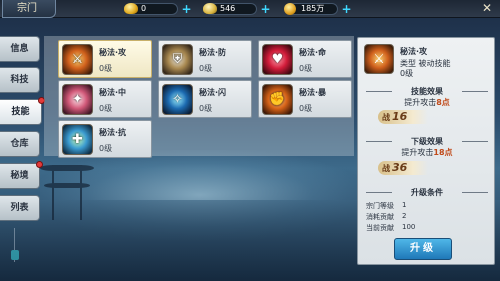 The image size is (500, 281). What do you see at coordinates (210, 8) in the screenshot?
I see `silver-ingot-icon` at bounding box center [210, 8].